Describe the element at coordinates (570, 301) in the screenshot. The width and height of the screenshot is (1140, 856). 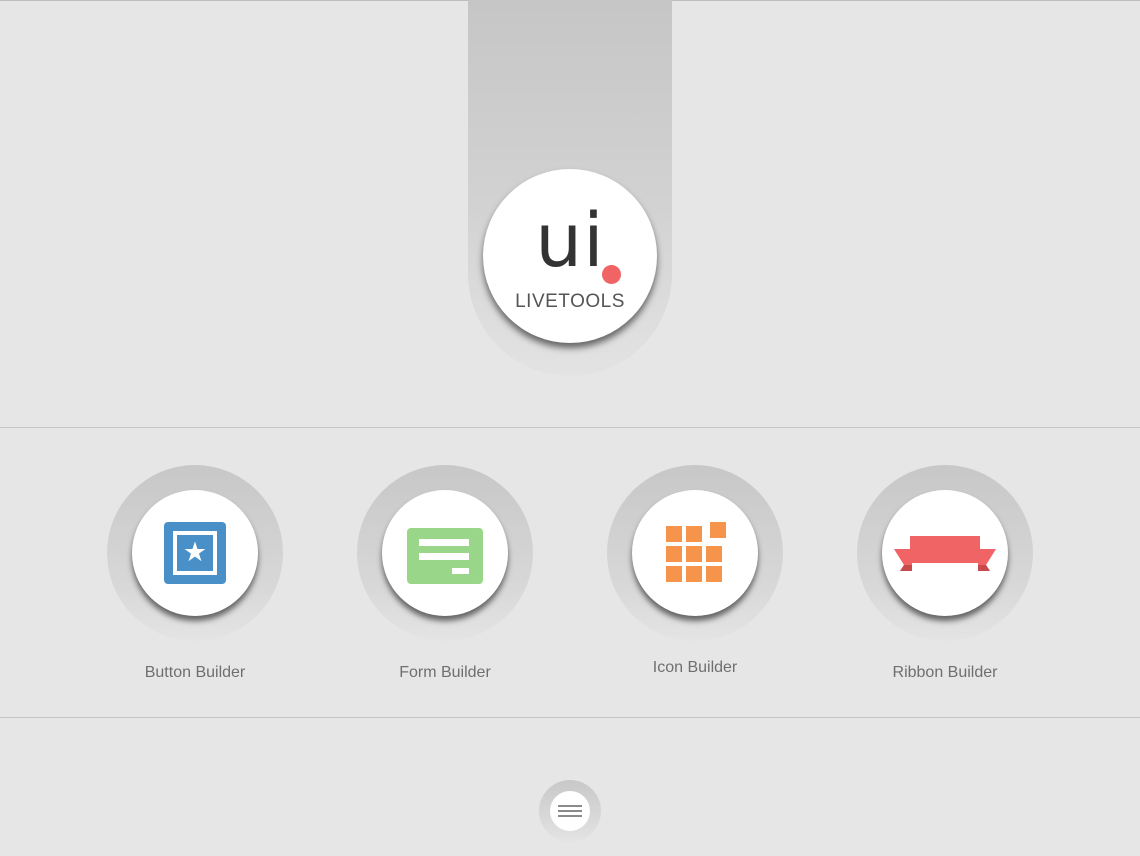
I see `logo-subtitle: LIVETOOLS` at that location.